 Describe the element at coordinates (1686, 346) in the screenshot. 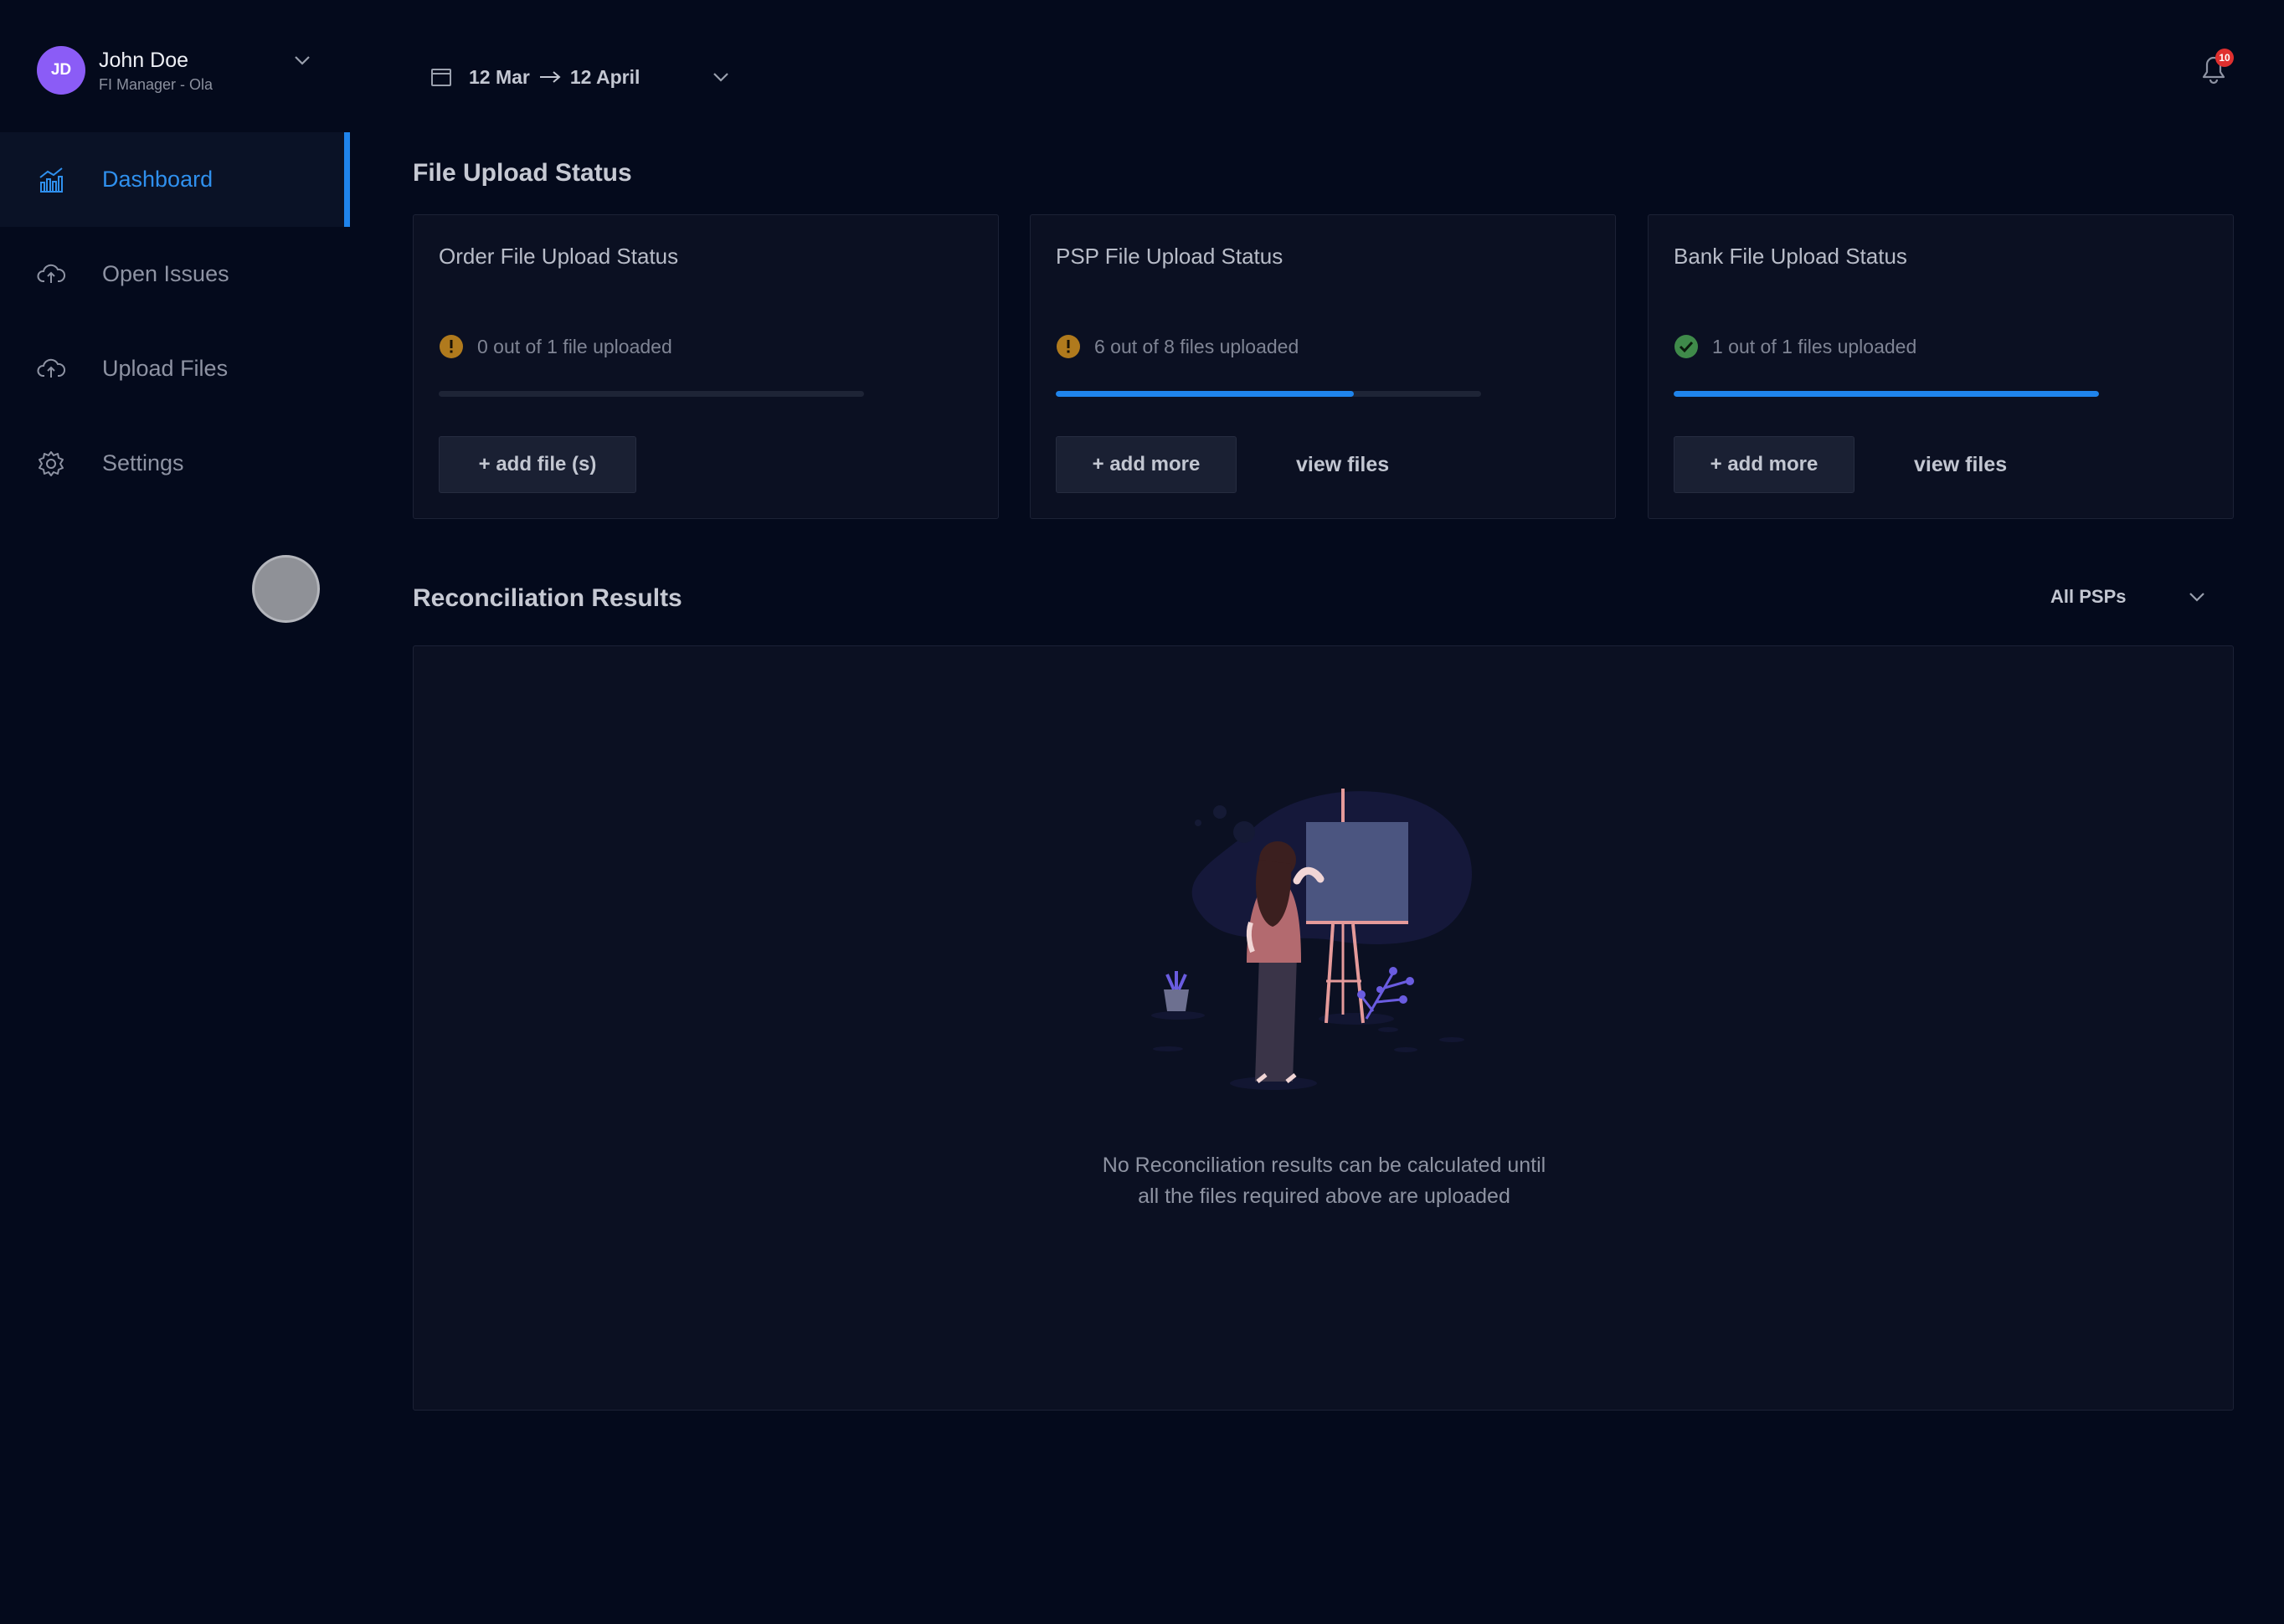

I see `check-circle-icon` at that location.